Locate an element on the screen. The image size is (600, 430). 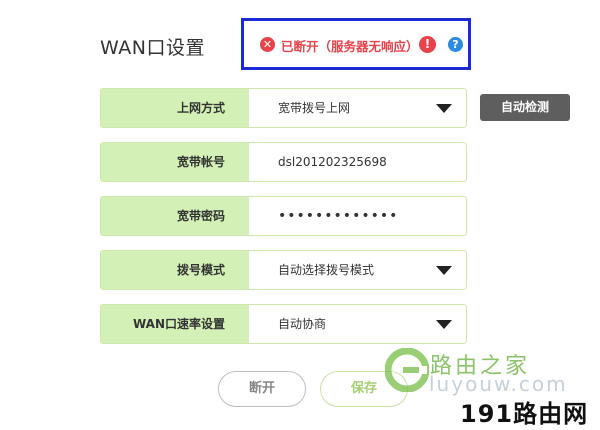
password-field-row: 宽带密码 ••••••••••••• is located at coordinates (283, 216).